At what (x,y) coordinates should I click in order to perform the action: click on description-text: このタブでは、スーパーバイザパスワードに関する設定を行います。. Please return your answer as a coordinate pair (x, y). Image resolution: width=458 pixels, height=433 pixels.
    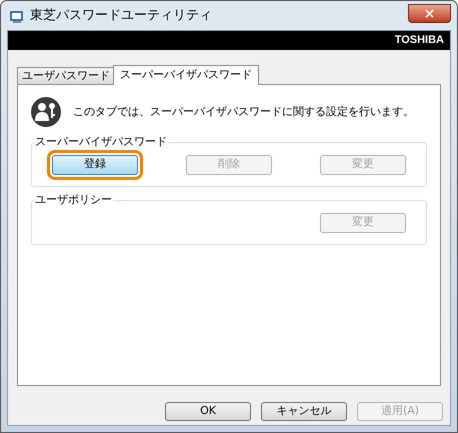
    Looking at the image, I should click on (243, 112).